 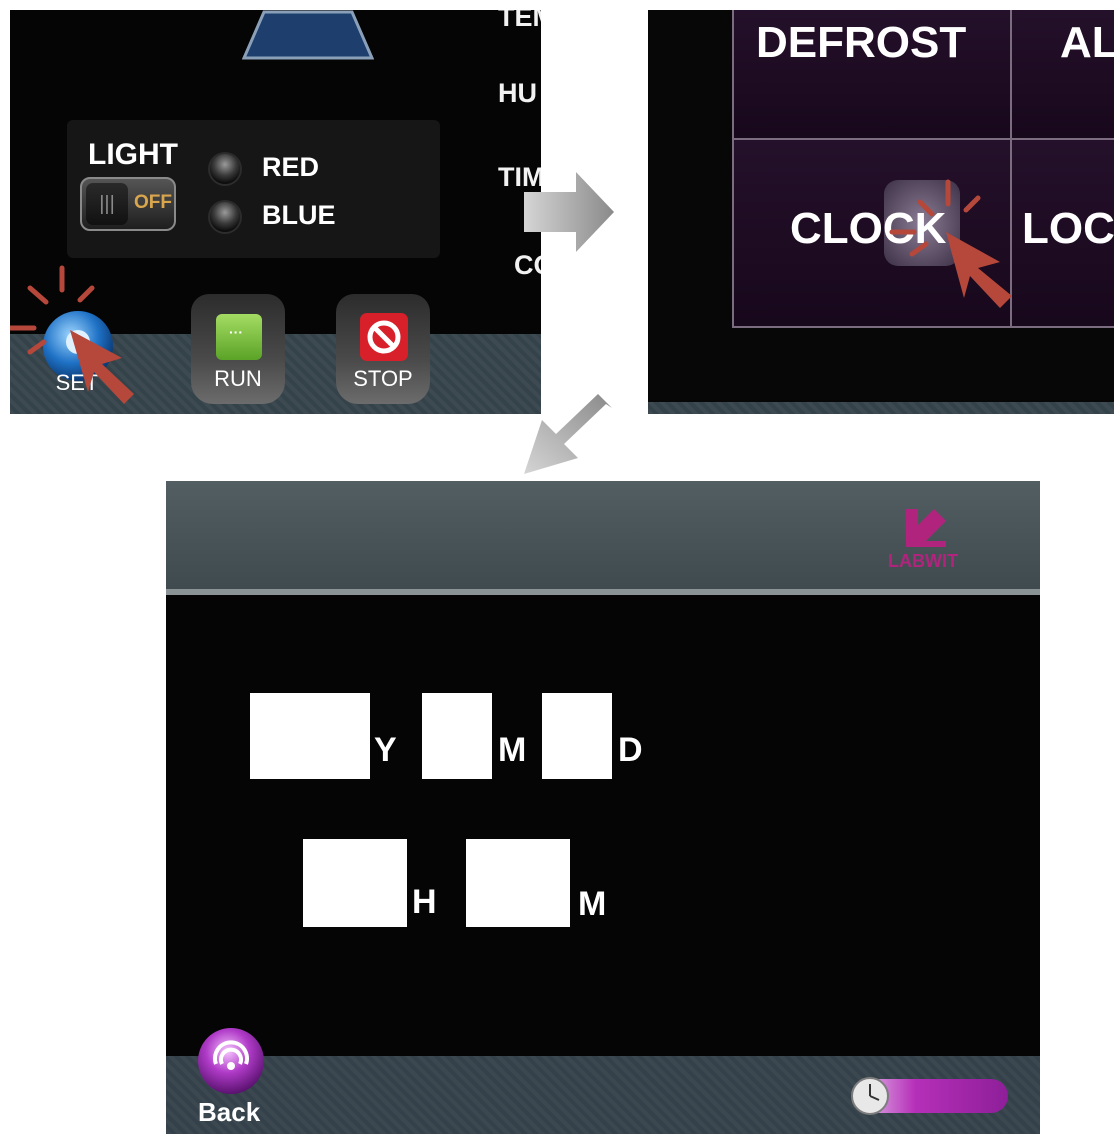 I want to click on lock-label: LOC, so click(x=1068, y=228).